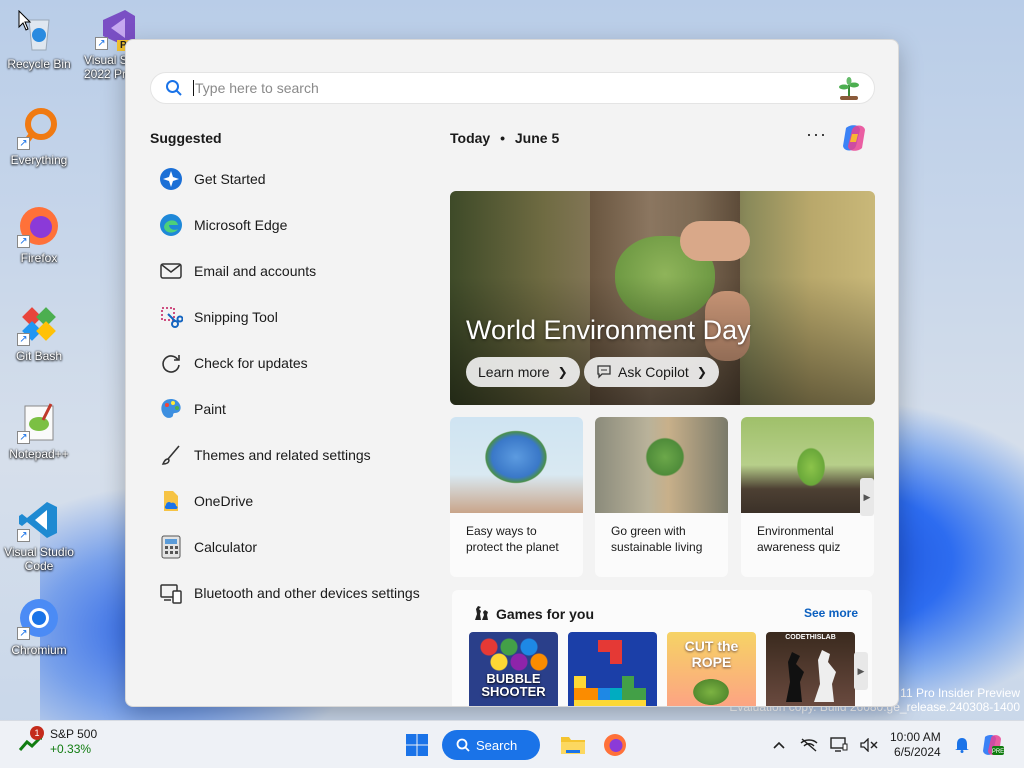 The width and height of the screenshot is (1024, 768). Describe the element at coordinates (861, 671) in the screenshot. I see `games-next-button: ▶` at that location.